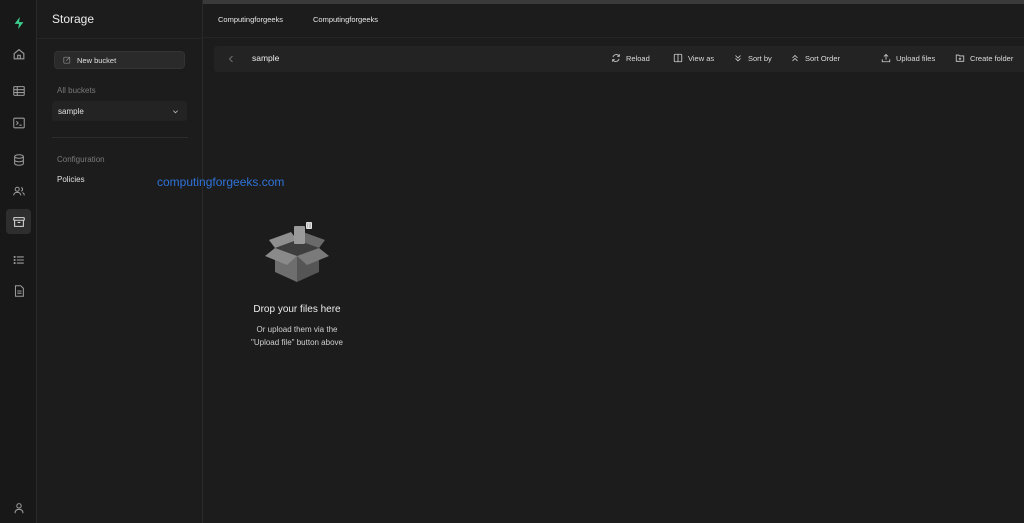 The height and width of the screenshot is (523, 1024). What do you see at coordinates (886, 58) in the screenshot?
I see `upload-icon` at bounding box center [886, 58].